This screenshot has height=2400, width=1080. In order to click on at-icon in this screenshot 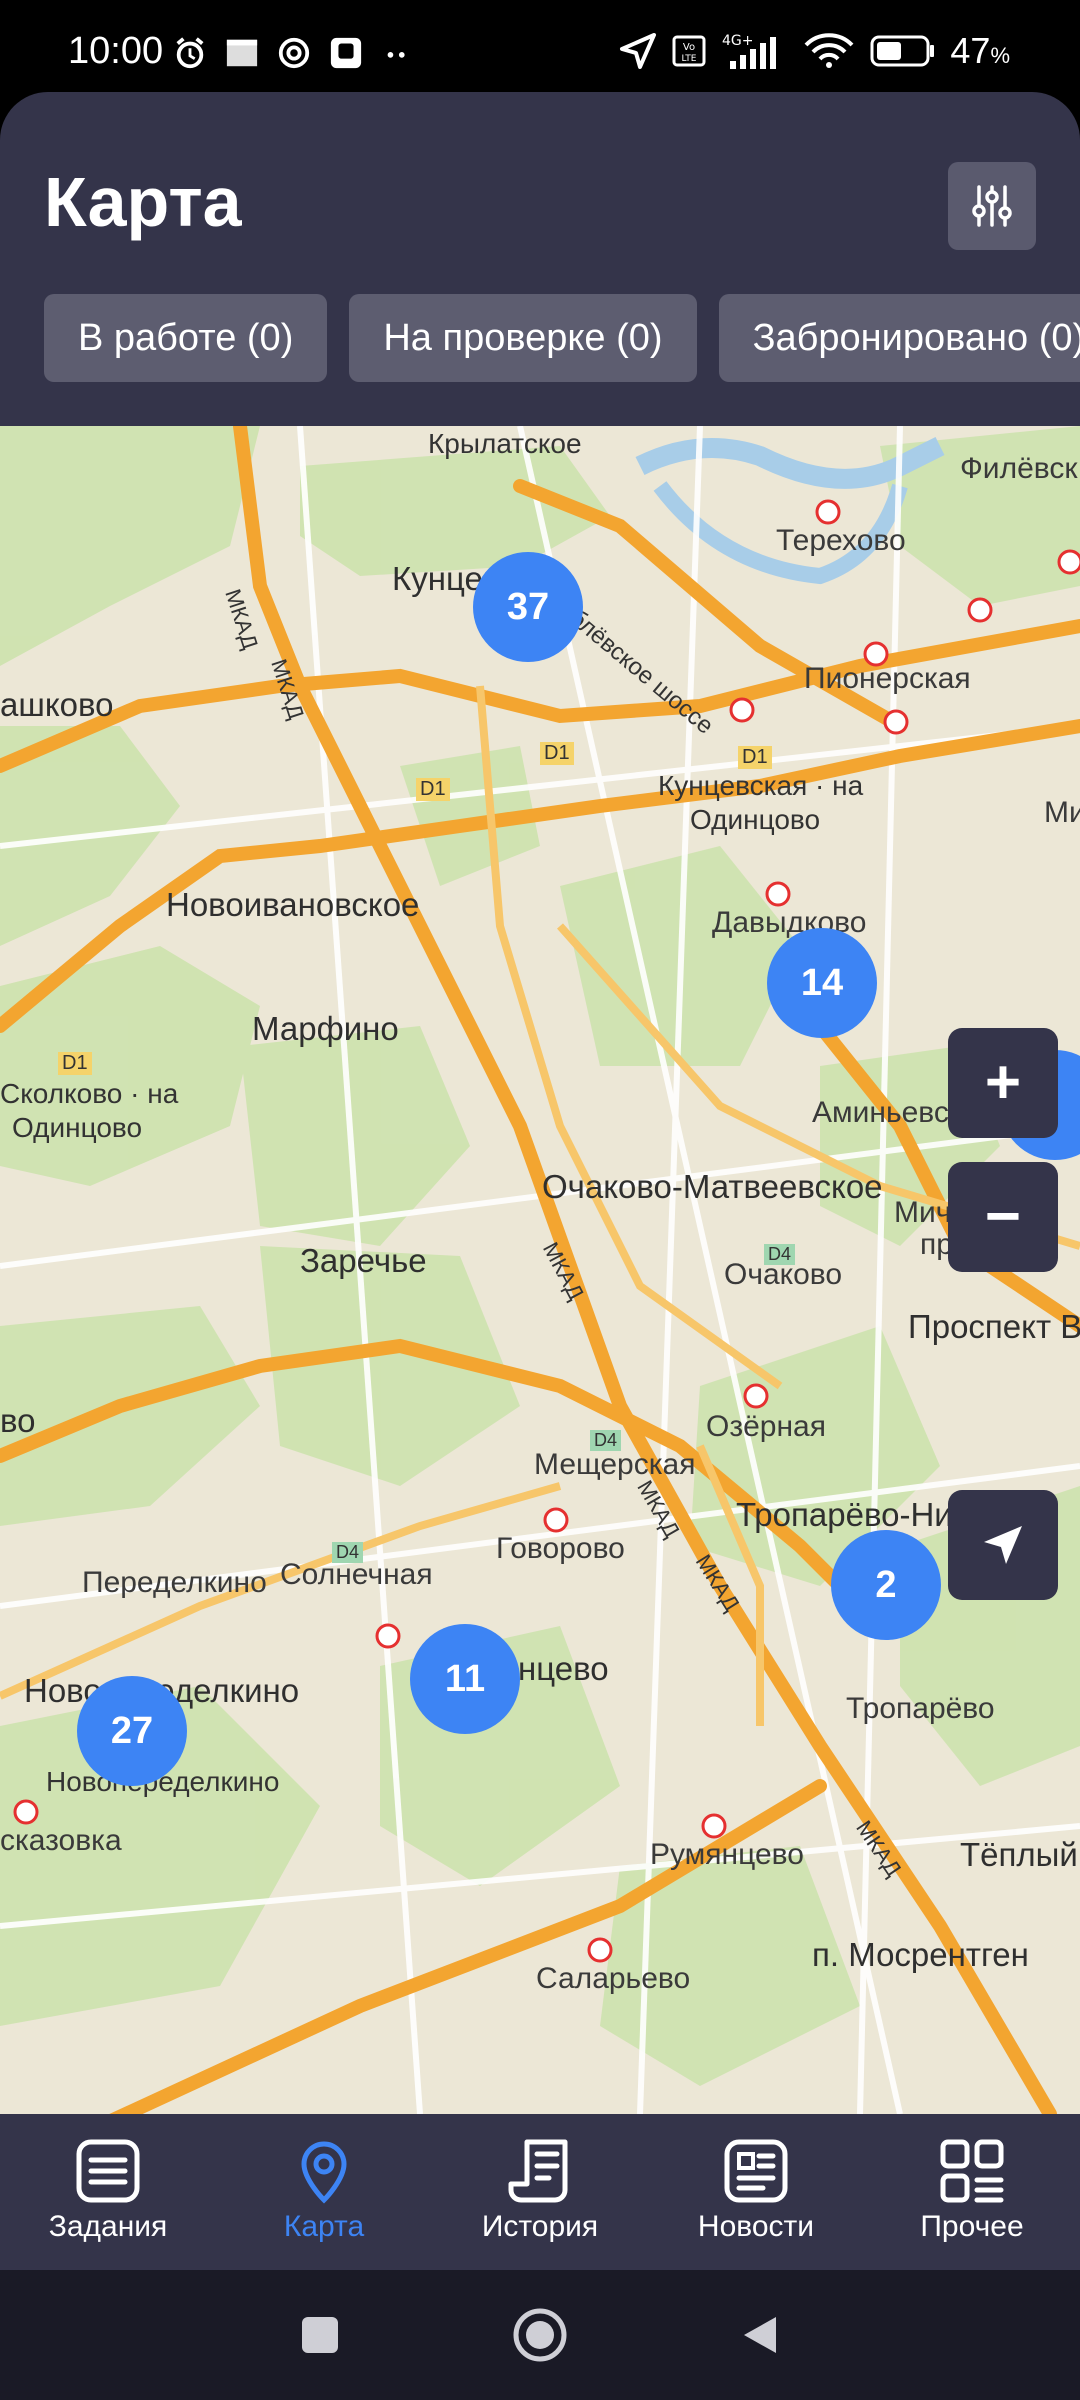, I will do `click(294, 53)`.